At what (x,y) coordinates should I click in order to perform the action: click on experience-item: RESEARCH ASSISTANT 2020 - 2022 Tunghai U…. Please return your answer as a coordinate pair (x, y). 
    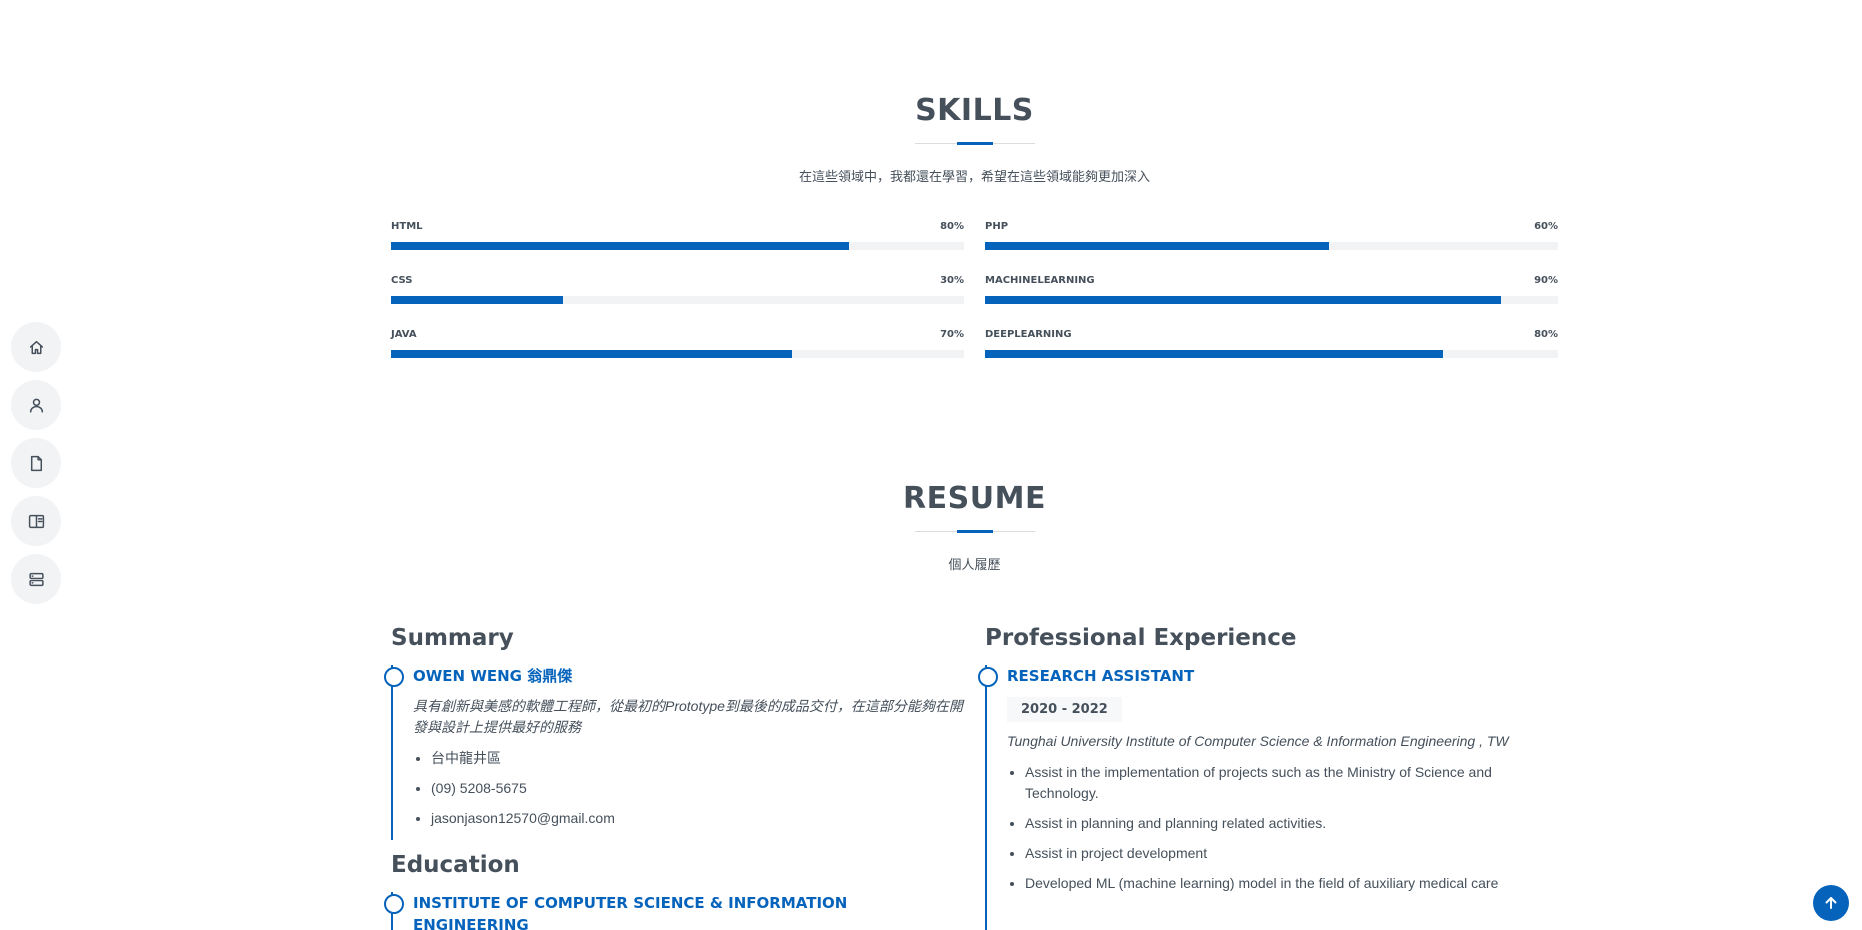
    Looking at the image, I should click on (1268, 797).